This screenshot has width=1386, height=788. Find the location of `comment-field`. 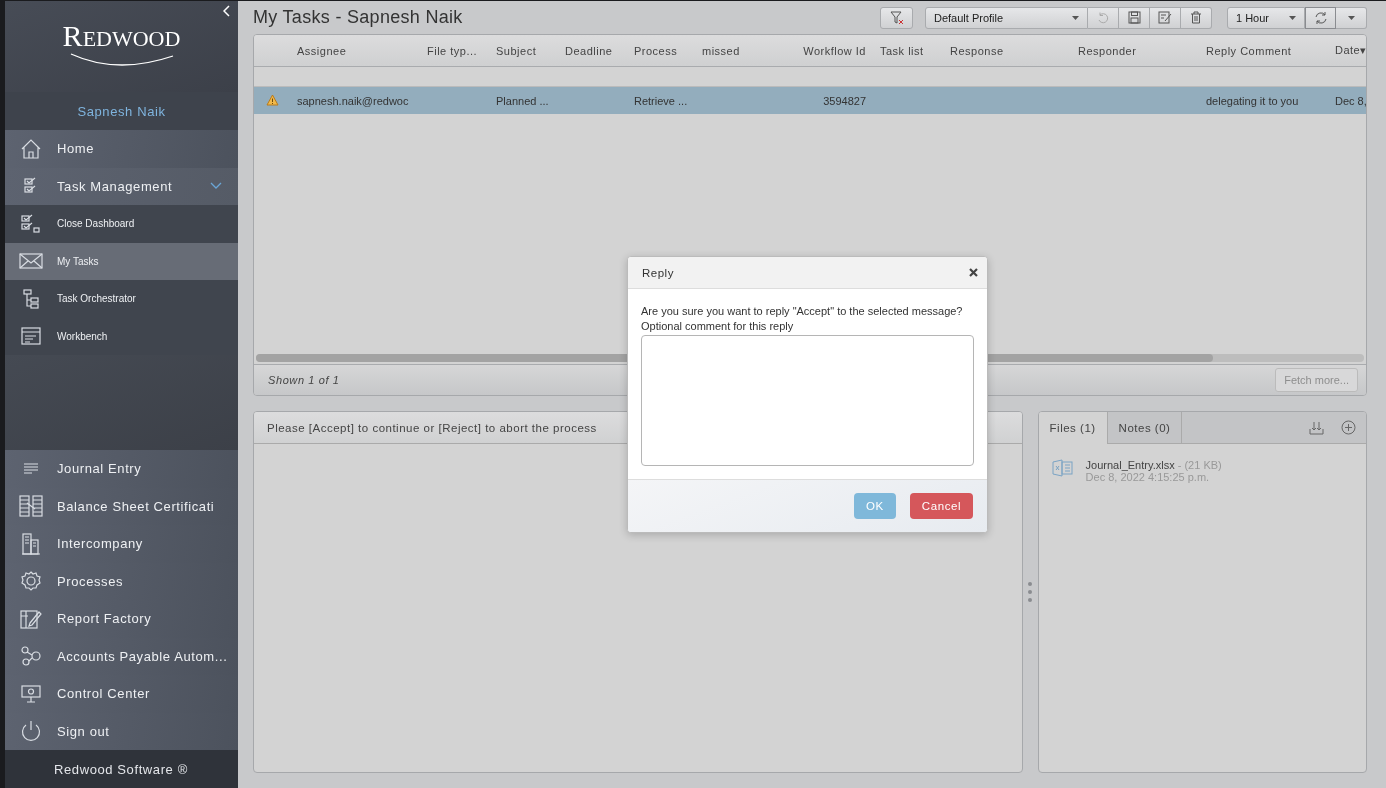

comment-field is located at coordinates (807, 400).